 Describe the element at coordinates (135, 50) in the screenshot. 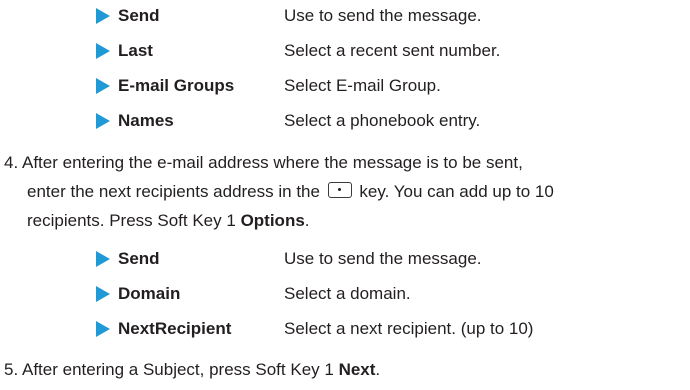

I see `option-term: Last` at that location.